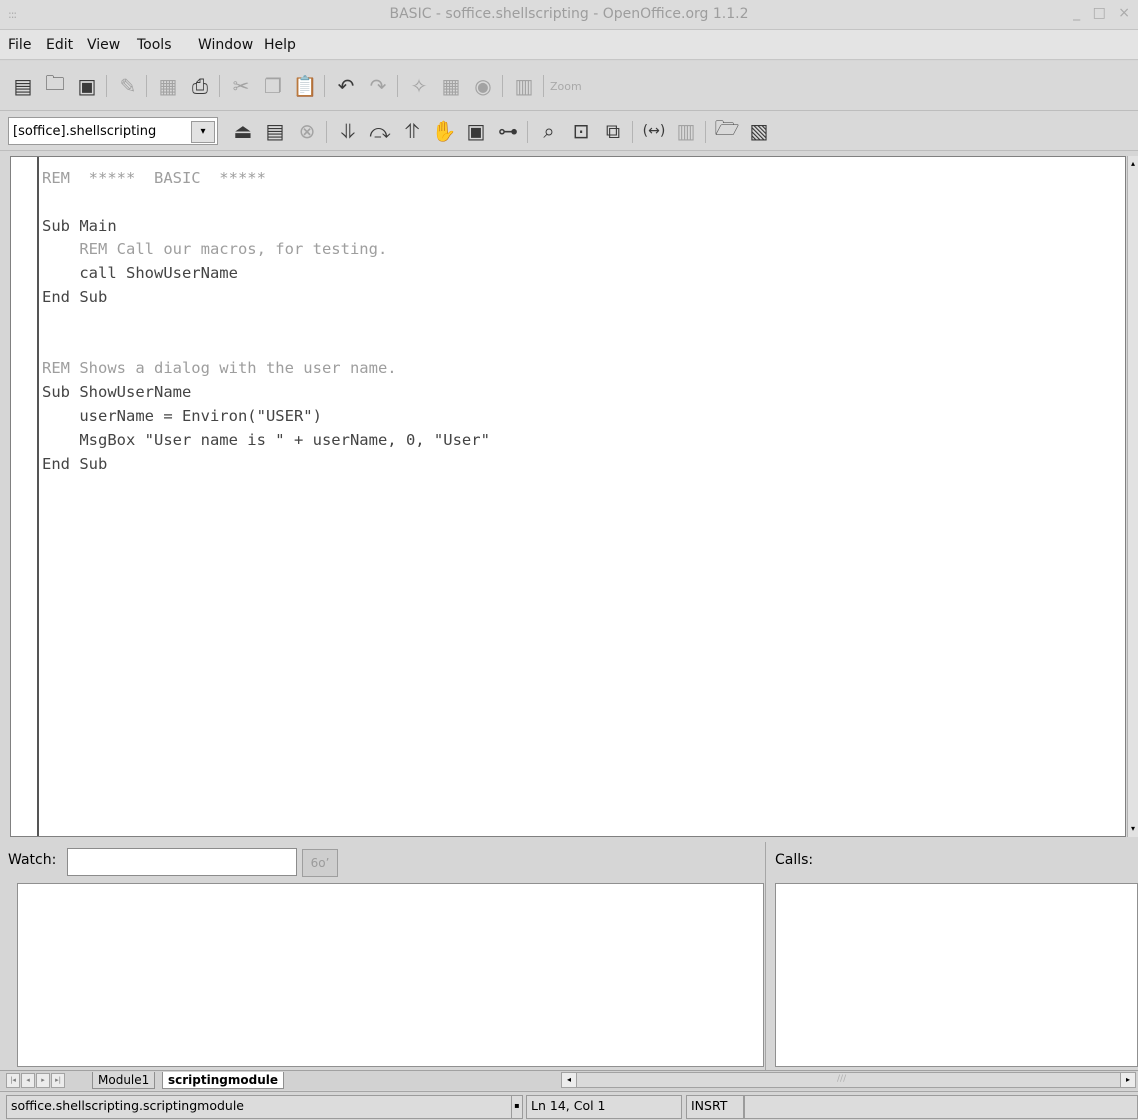 Image resolution: width=1138 pixels, height=1120 pixels. I want to click on print-icon: ⎙, so click(200, 86).